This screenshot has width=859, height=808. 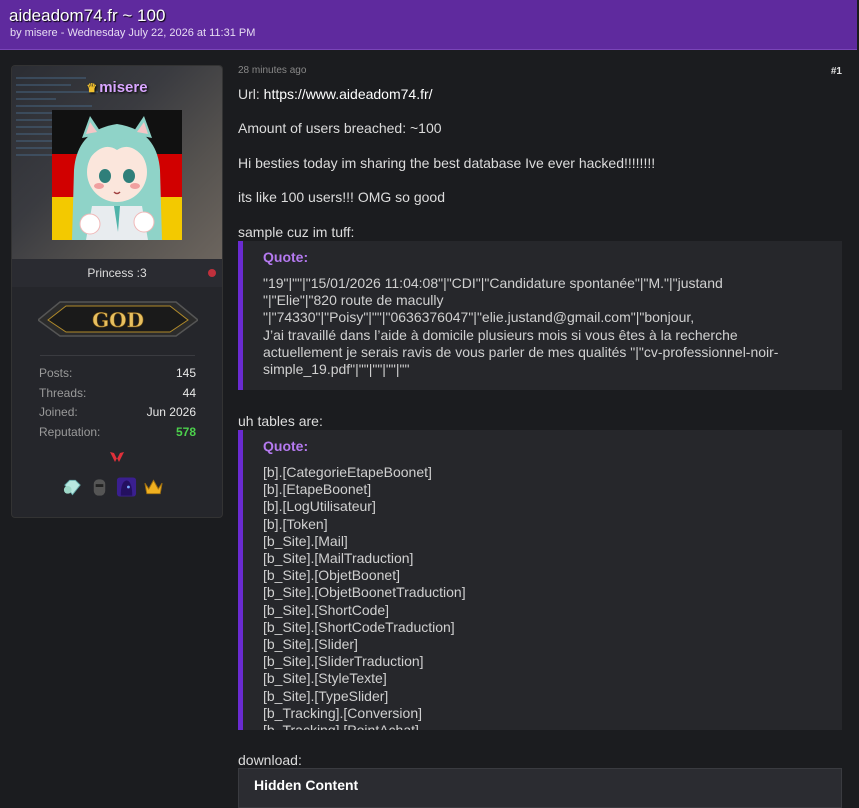 I want to click on awards-row, so click(x=113, y=487).